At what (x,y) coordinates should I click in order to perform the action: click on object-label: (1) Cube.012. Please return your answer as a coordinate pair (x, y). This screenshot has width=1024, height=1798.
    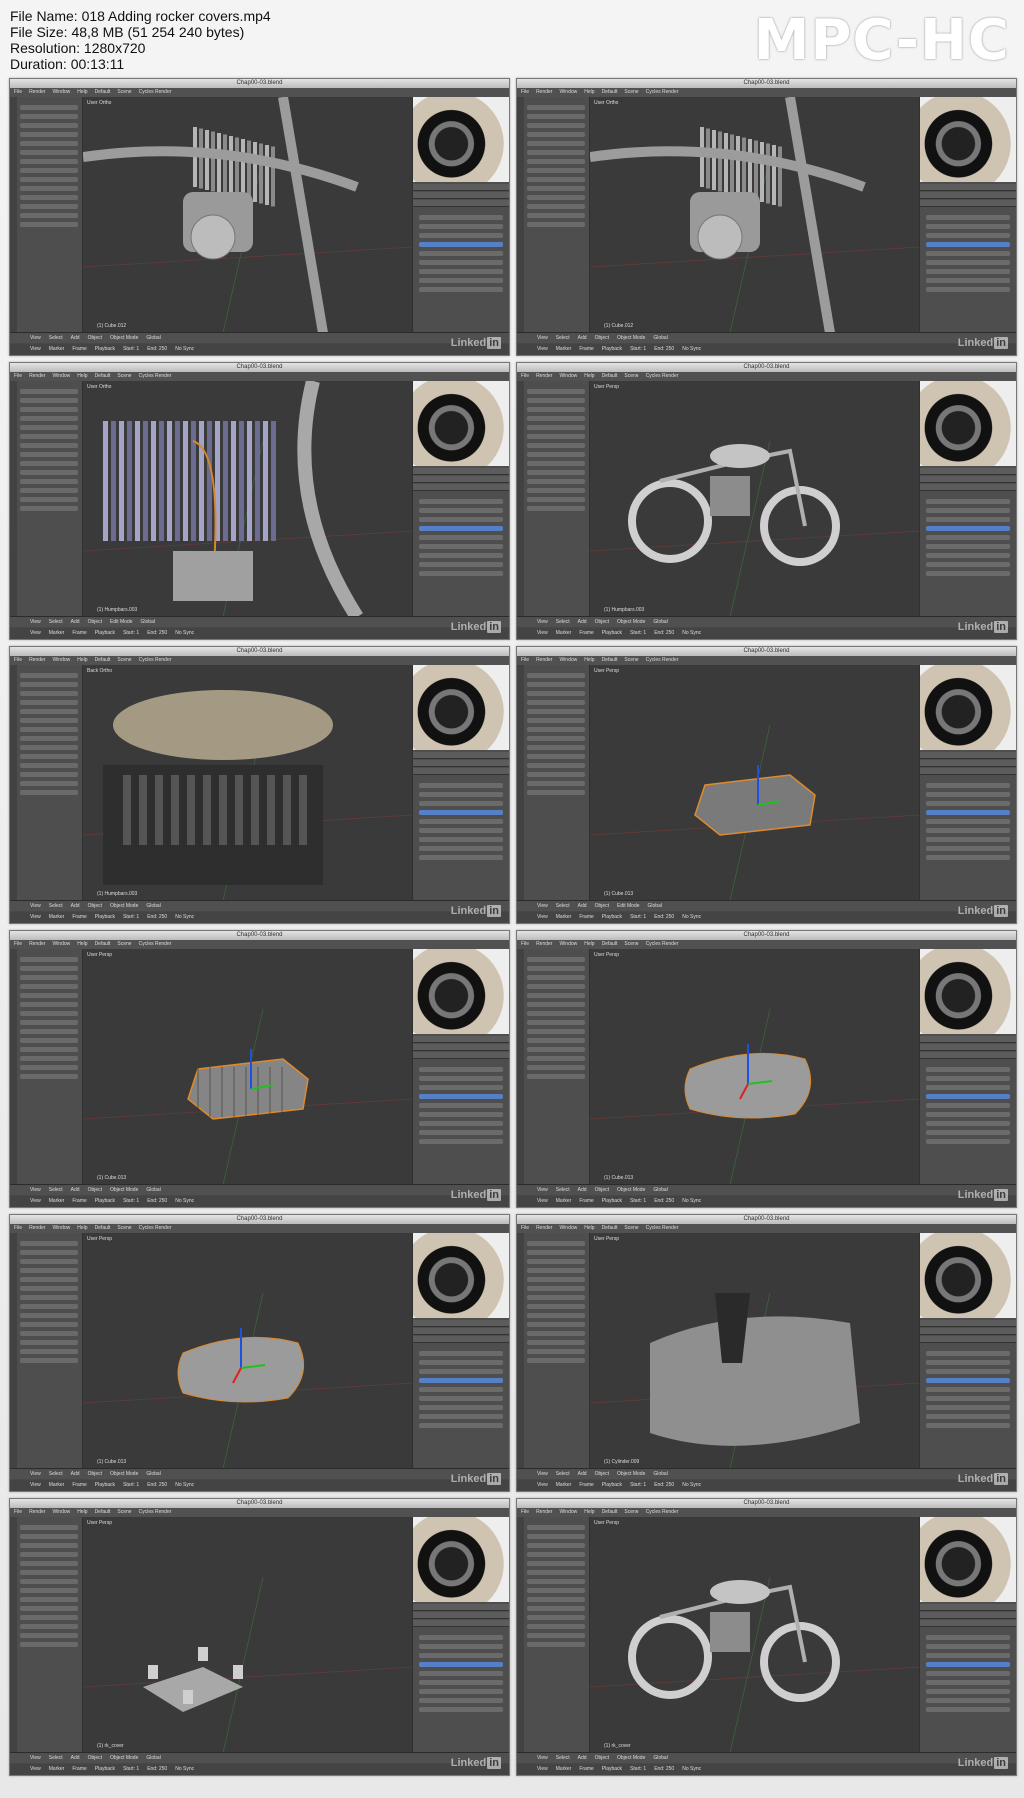
    Looking at the image, I should click on (112, 326).